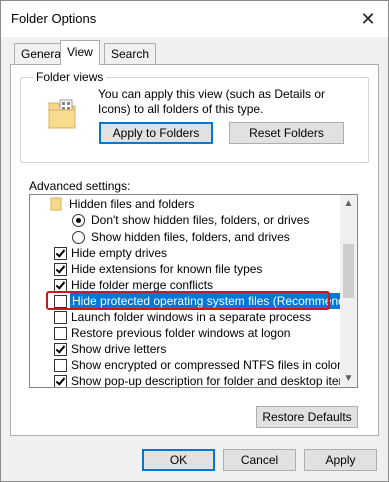 This screenshot has height=482, width=389. Describe the element at coordinates (167, 269) in the screenshot. I see `list-item-label: Hide extensions for known file types` at that location.